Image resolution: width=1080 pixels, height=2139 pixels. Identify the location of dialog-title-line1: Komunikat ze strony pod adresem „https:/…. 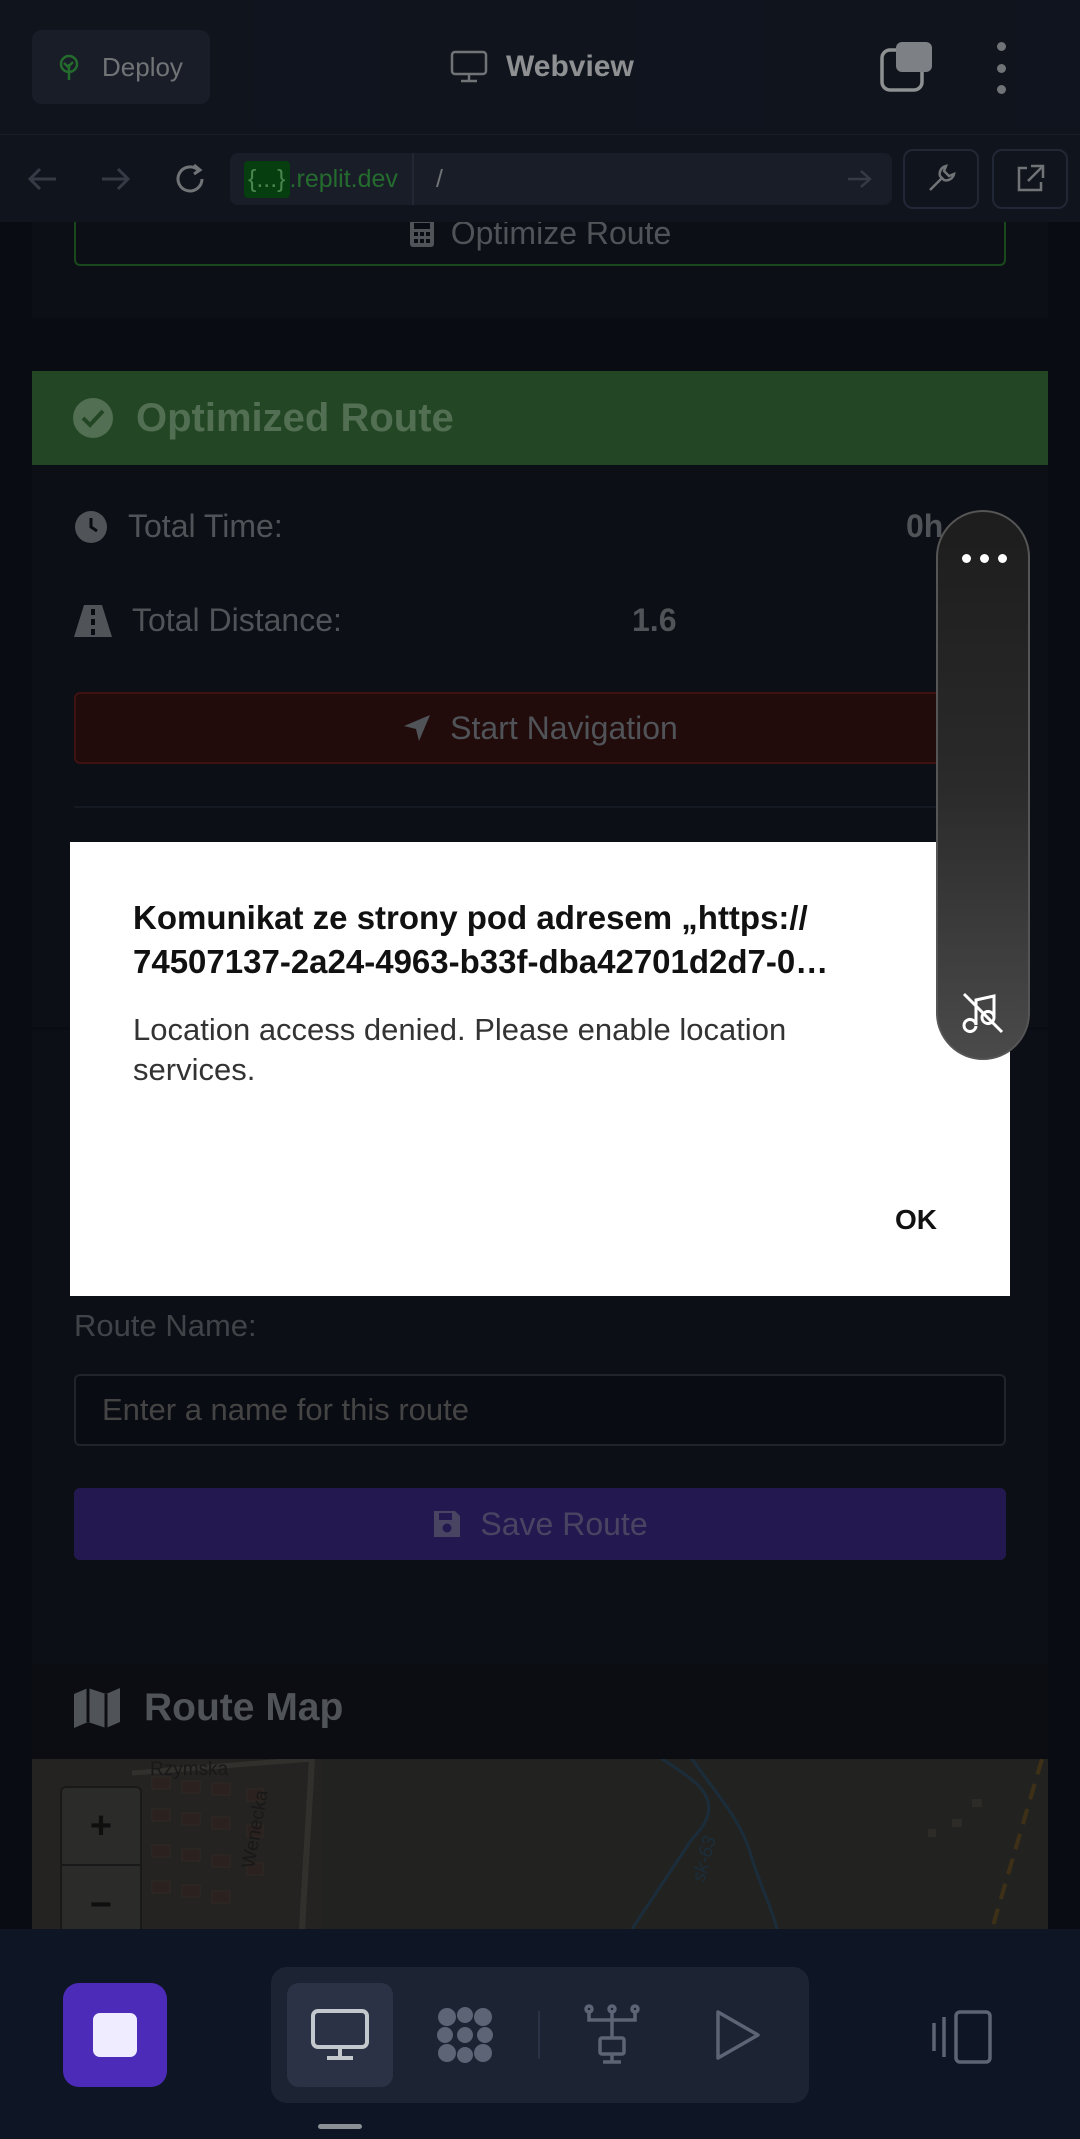
(470, 917).